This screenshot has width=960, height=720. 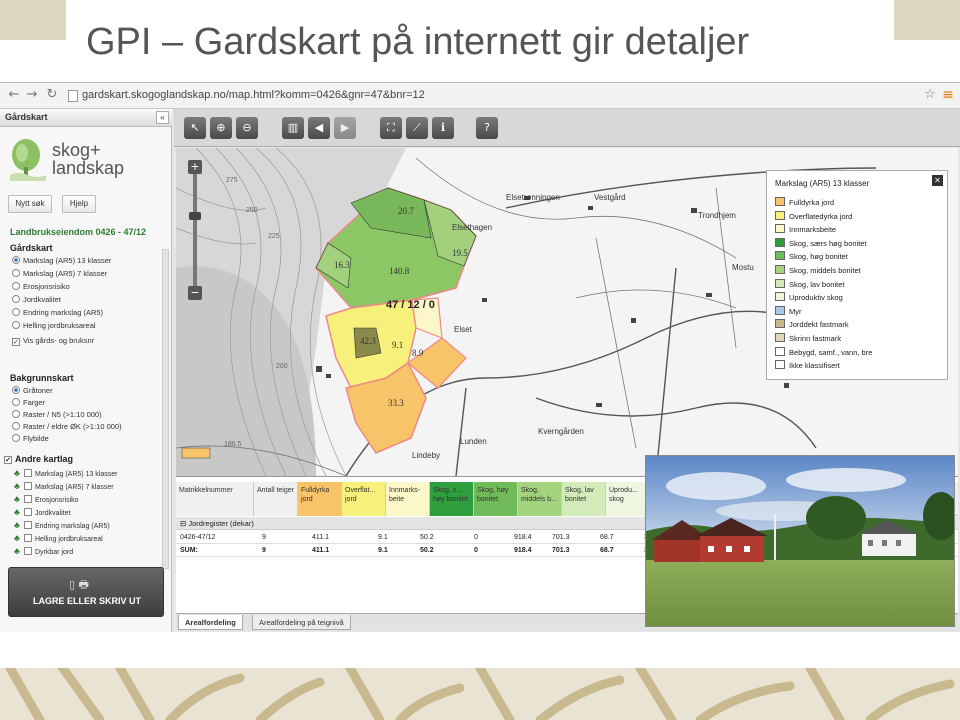 I want to click on layer-item: ♣ Jordkvalitet, so click(x=42, y=512).